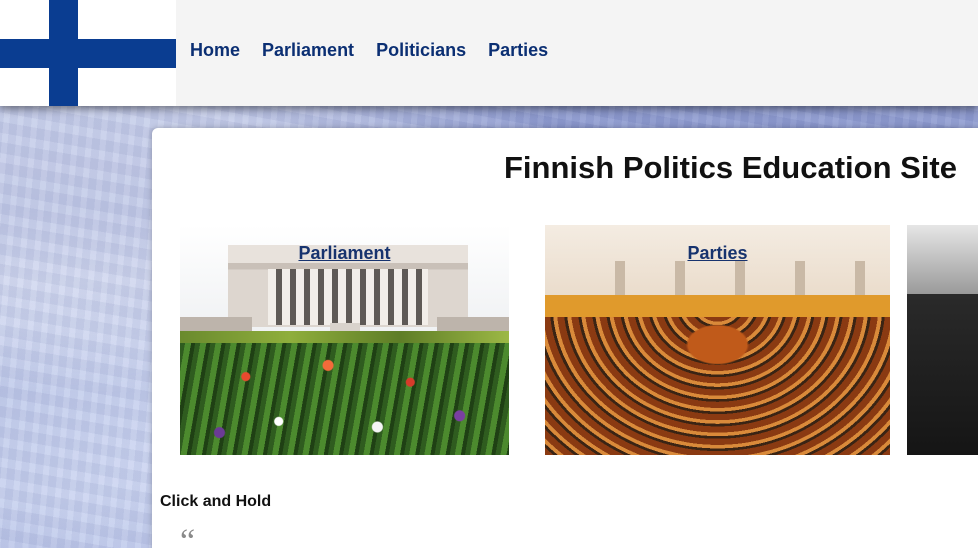 The width and height of the screenshot is (978, 548). What do you see at coordinates (730, 167) in the screenshot?
I see `page-title: Finnish Politics Education Site` at bounding box center [730, 167].